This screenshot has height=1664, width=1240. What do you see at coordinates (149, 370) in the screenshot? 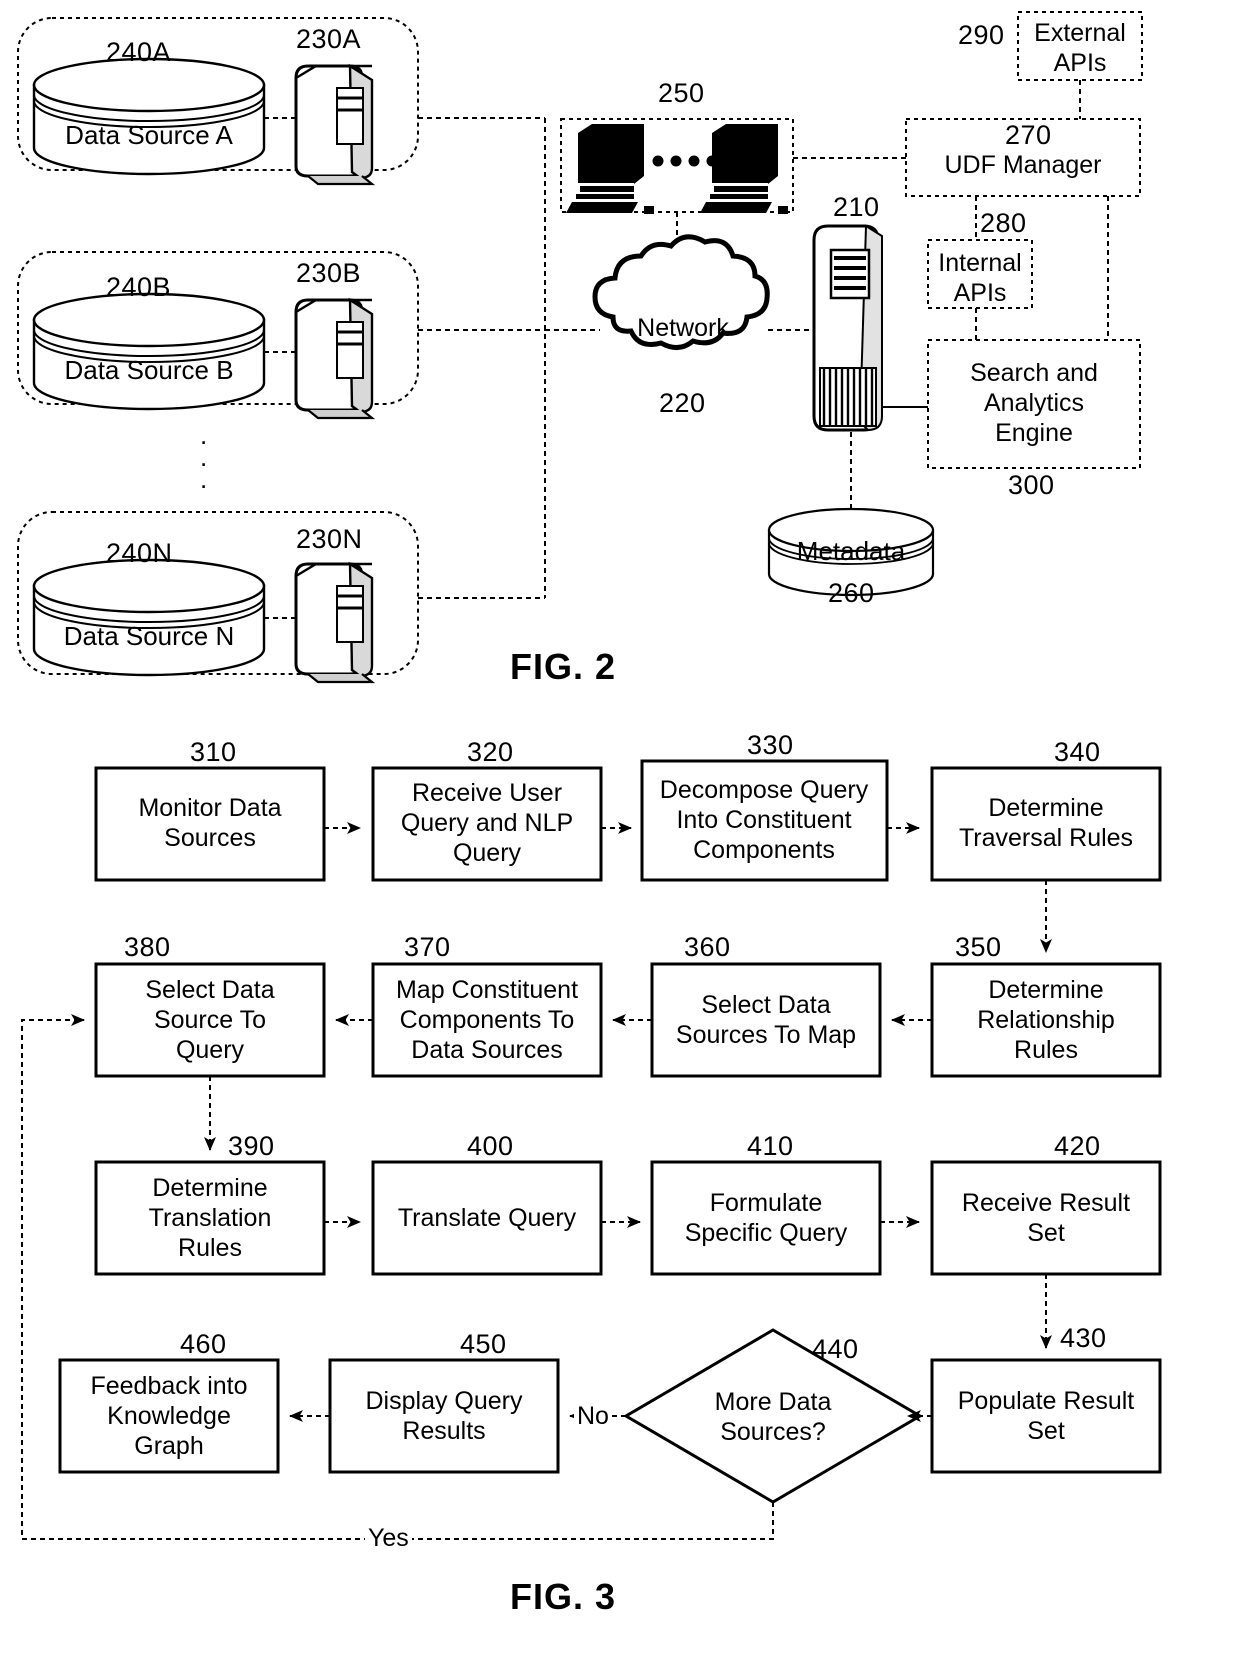
I see `data-source-b-label: Data Source B` at bounding box center [149, 370].